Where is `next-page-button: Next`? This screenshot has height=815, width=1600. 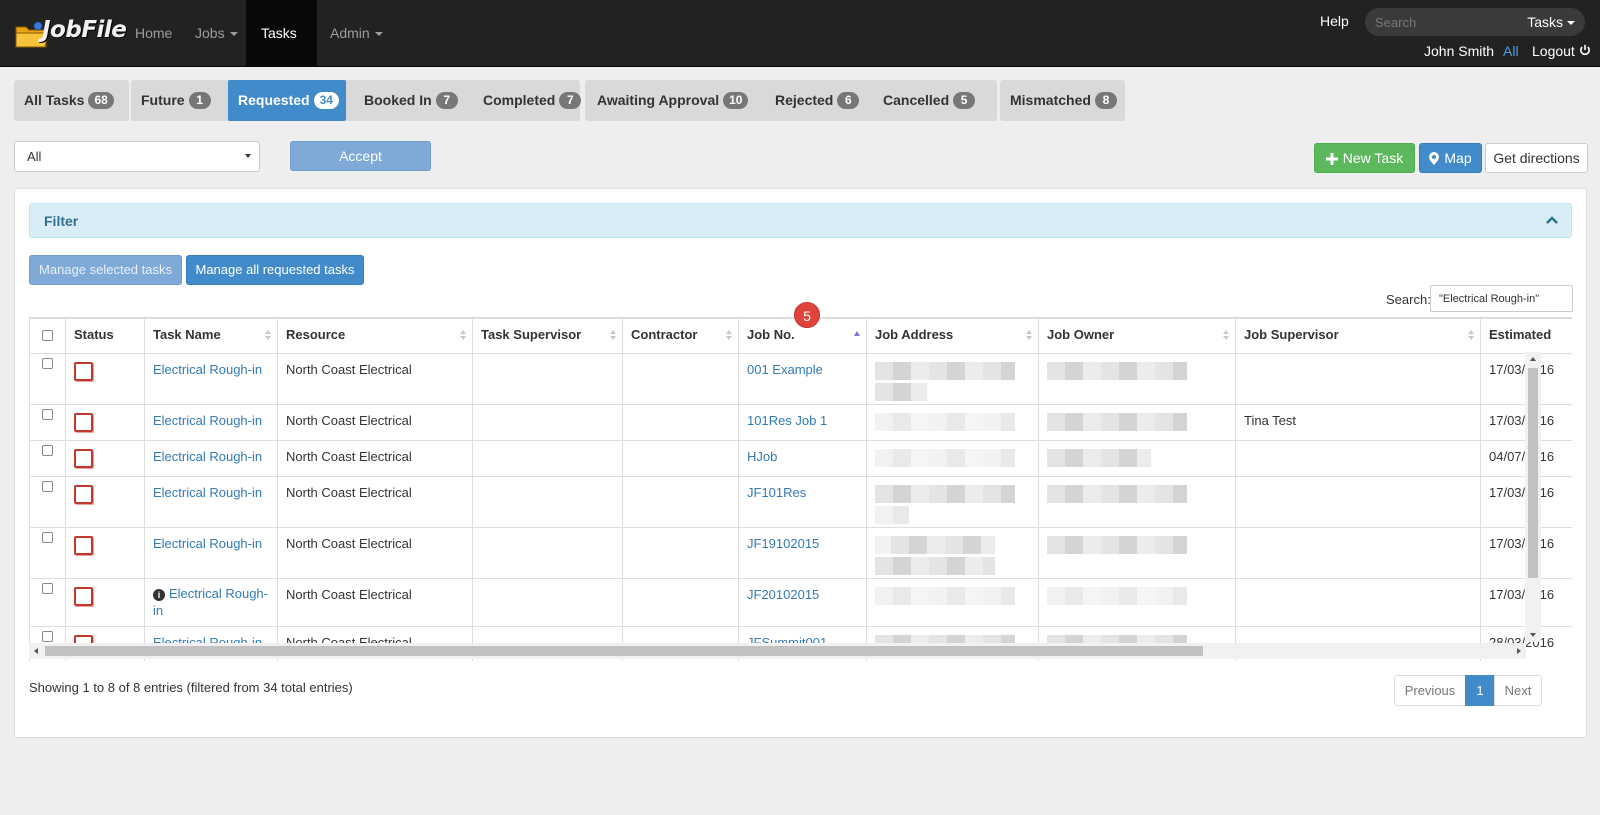 next-page-button: Next is located at coordinates (1518, 690).